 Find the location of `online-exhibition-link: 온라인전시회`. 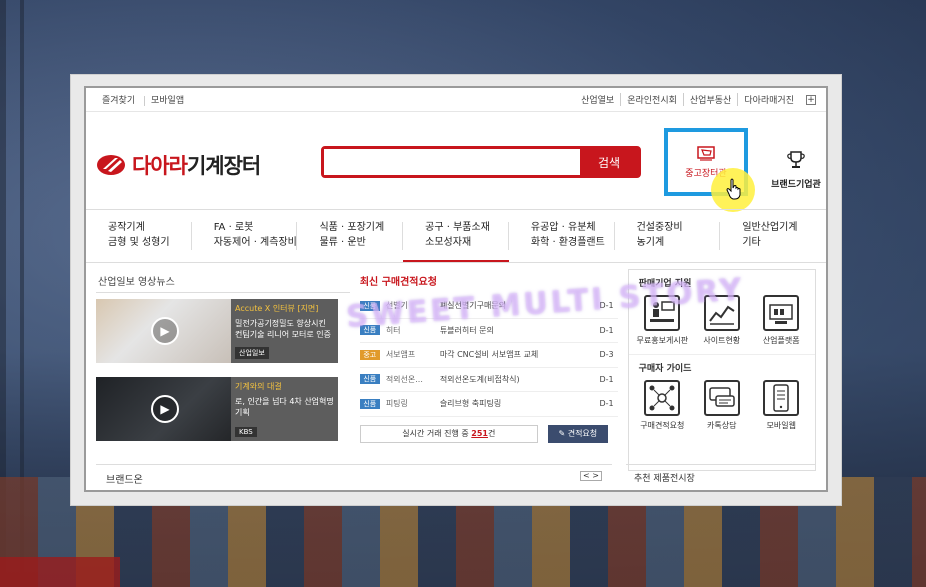

online-exhibition-link: 온라인전시회 is located at coordinates (651, 99).